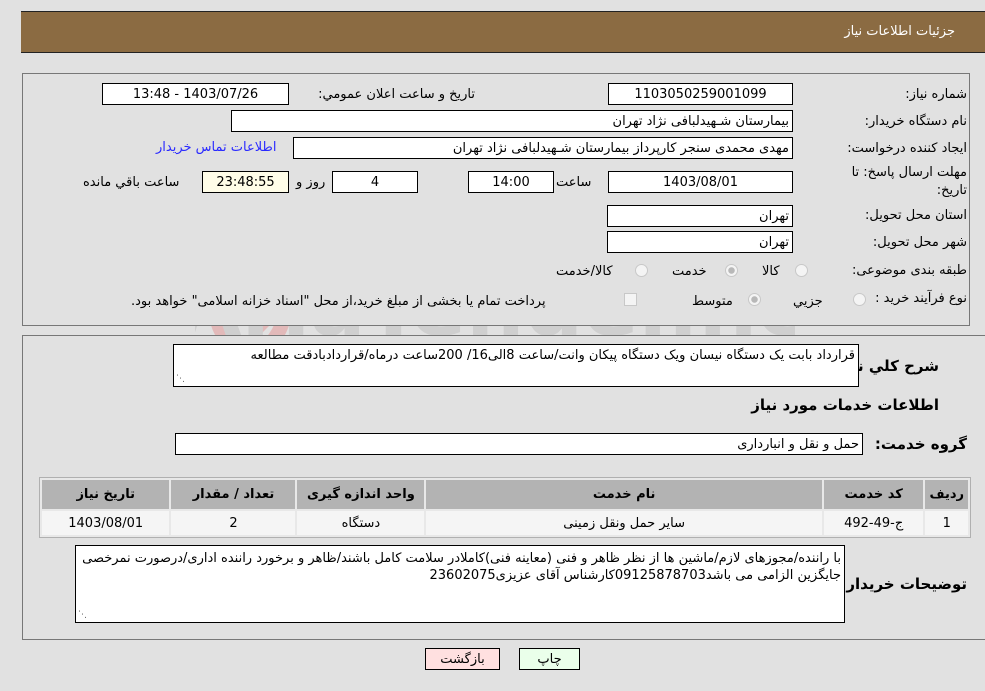 The height and width of the screenshot is (691, 985). I want to click on city-field: تهران, so click(700, 242).